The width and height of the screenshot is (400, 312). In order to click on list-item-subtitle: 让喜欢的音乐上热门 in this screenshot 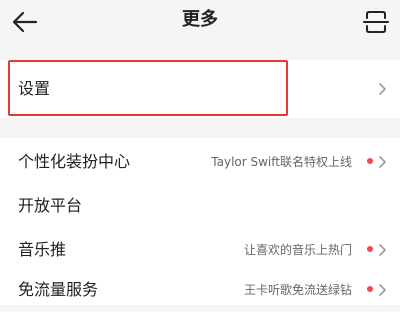, I will do `click(297, 250)`.